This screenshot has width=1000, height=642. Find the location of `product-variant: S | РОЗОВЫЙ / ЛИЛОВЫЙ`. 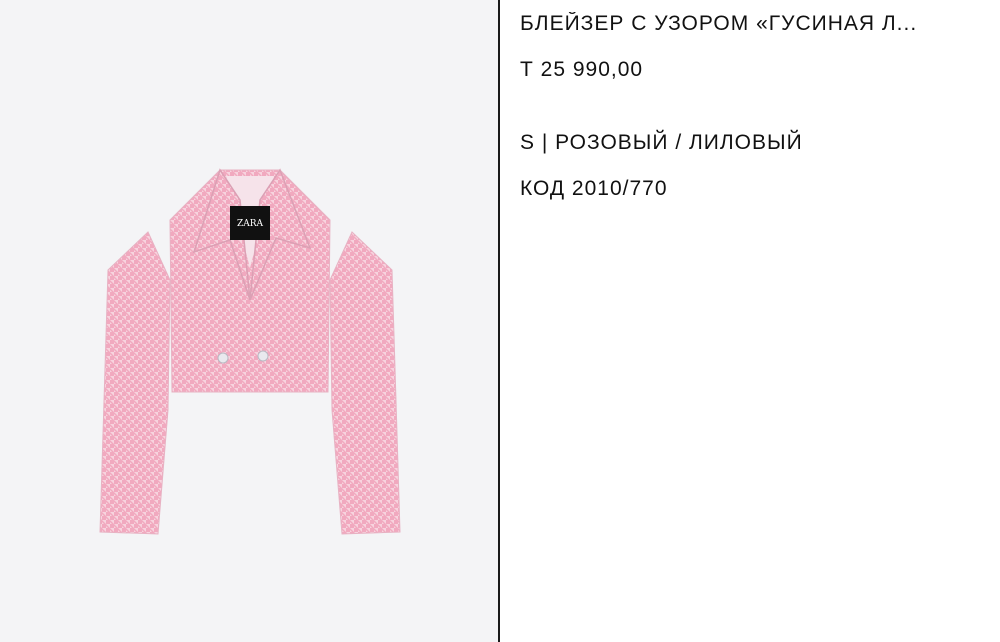

product-variant: S | РОЗОВЫЙ / ЛИЛОВЫЙ is located at coordinates (661, 142).